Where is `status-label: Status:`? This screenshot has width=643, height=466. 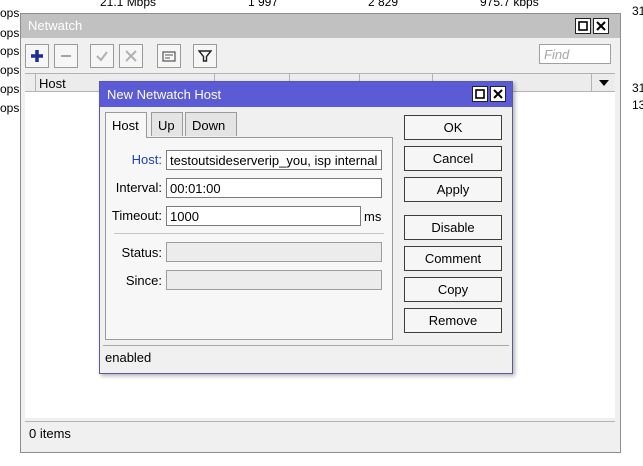
status-label: Status: is located at coordinates (141, 252).